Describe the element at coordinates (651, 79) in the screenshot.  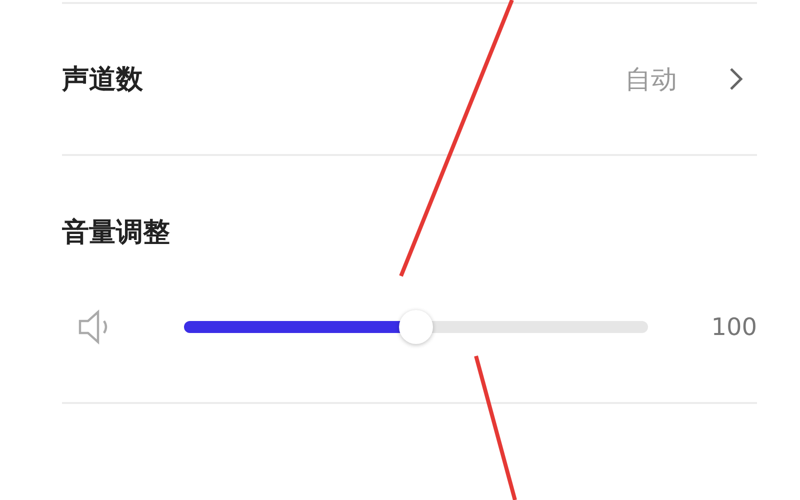
I see `setting-value: 自动` at that location.